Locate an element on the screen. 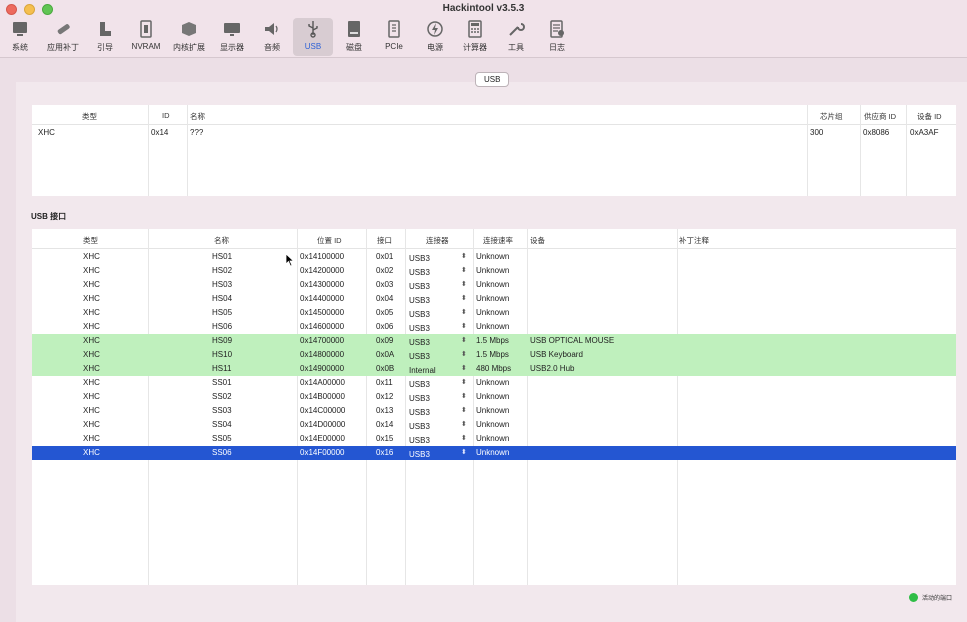 The height and width of the screenshot is (622, 967). cell-location-id: 0x14D00000 is located at coordinates (323, 424).